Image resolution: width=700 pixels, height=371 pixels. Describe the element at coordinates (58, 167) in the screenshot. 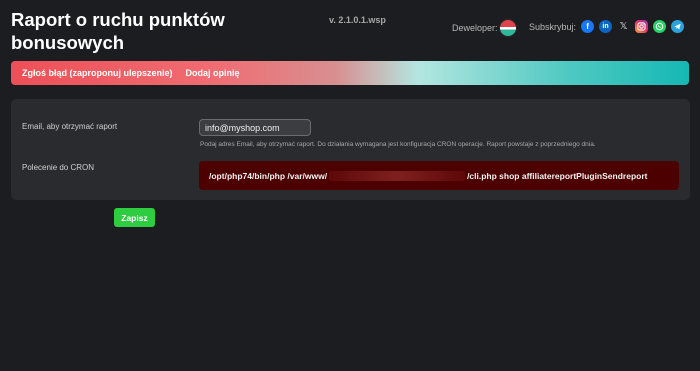

I see `cron-field-label: Polecenie do CRON` at that location.